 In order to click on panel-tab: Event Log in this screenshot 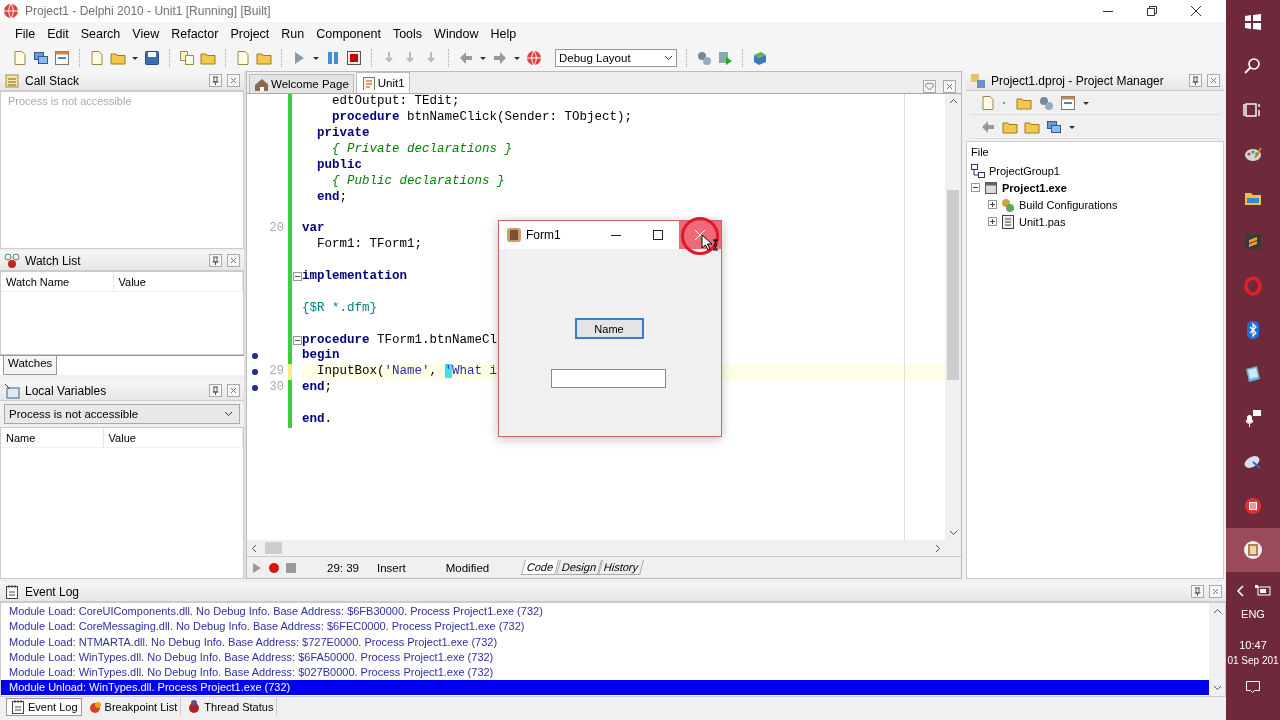, I will do `click(44, 707)`.